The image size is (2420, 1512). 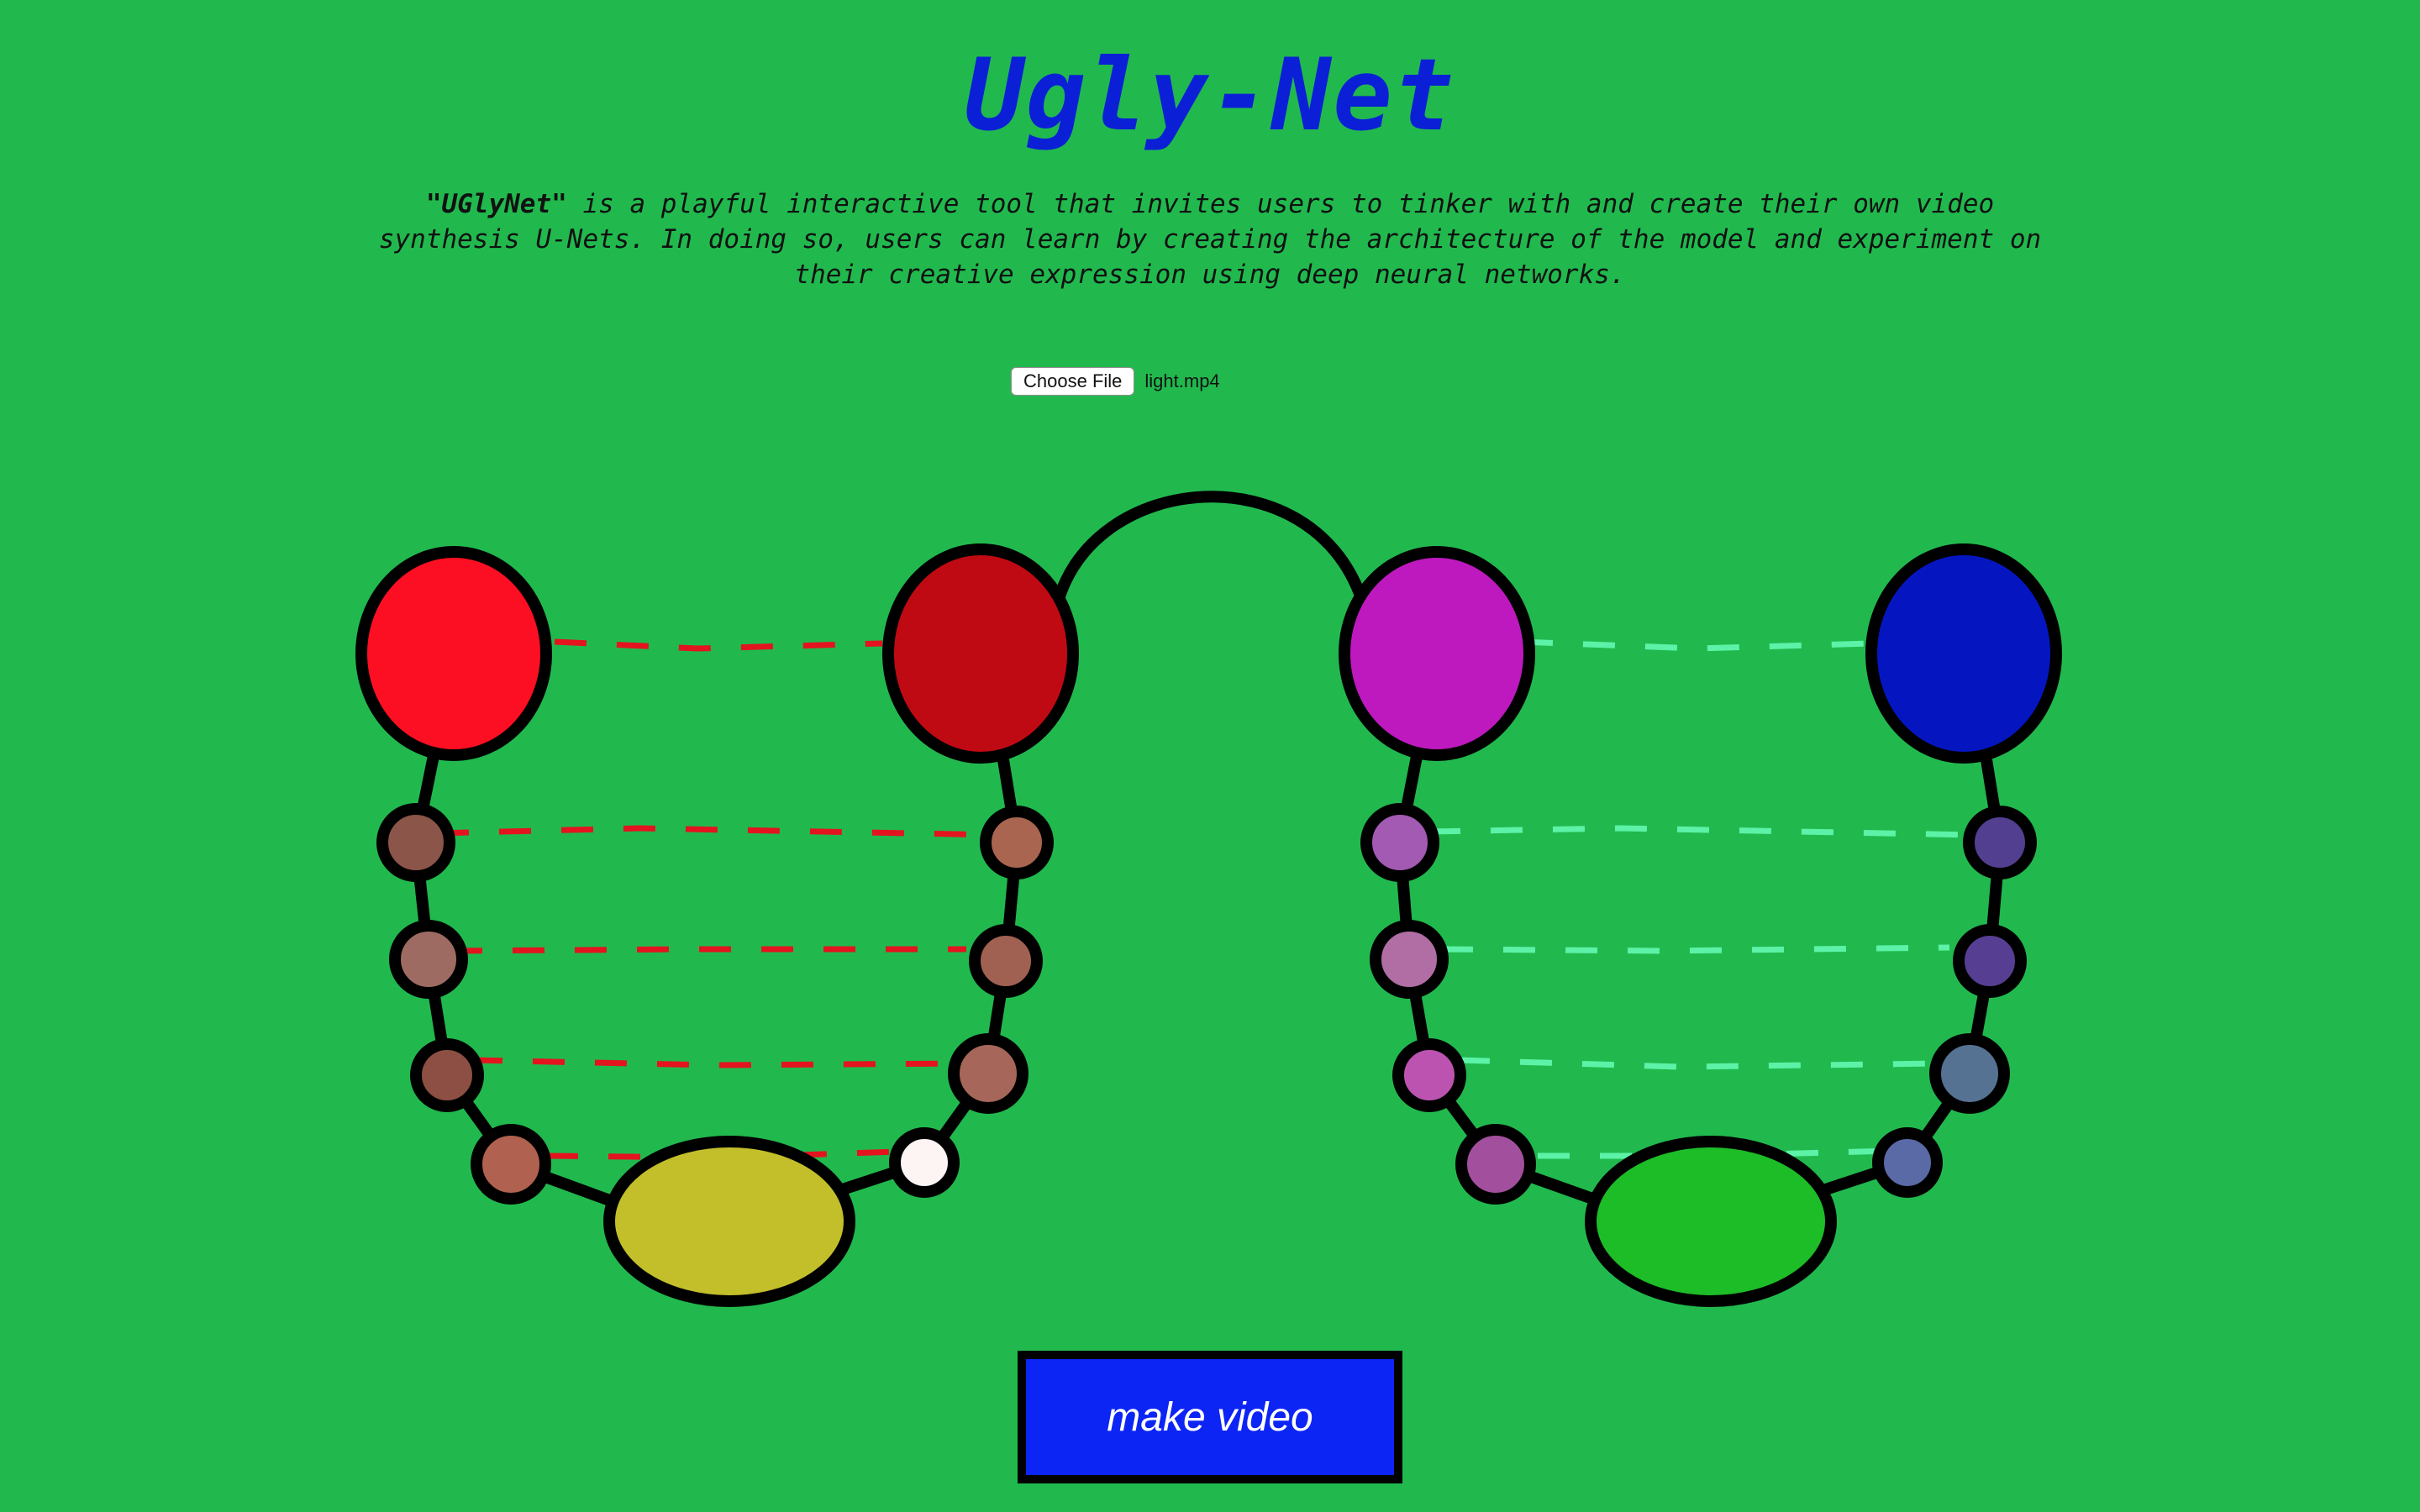 I want to click on left-unet-output-node, so click(x=981, y=653).